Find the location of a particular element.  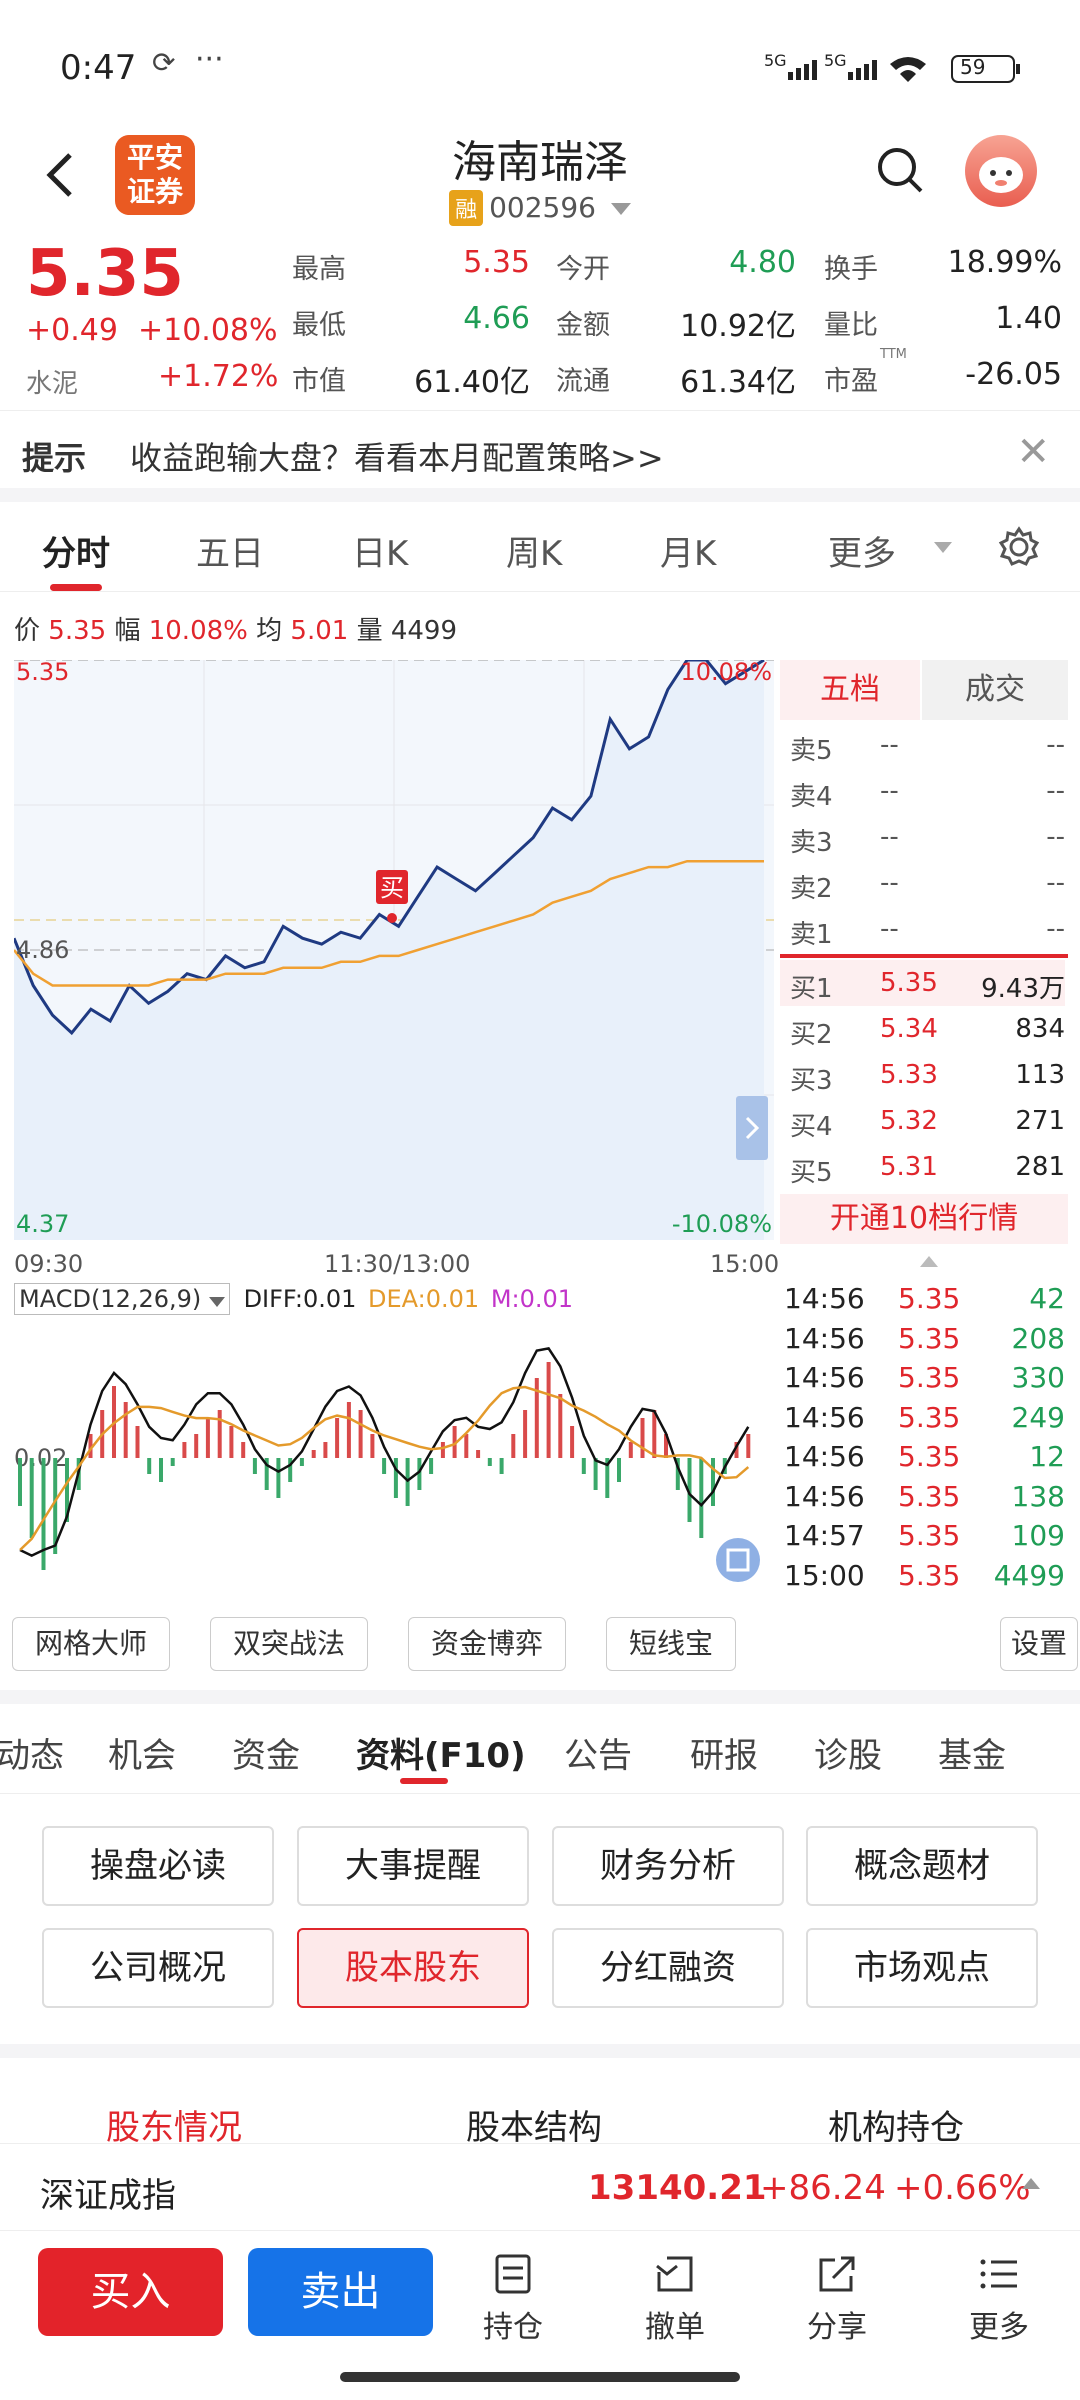

bid-label: 买2 is located at coordinates (811, 1035).